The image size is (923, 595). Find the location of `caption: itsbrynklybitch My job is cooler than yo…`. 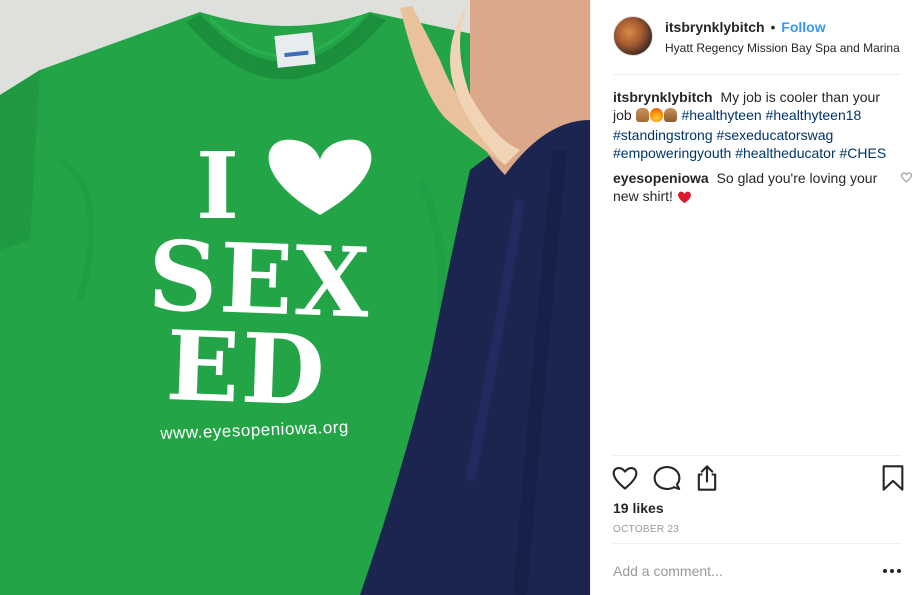

caption: itsbrynklybitch My job is cooler than yo… is located at coordinates (758, 125).